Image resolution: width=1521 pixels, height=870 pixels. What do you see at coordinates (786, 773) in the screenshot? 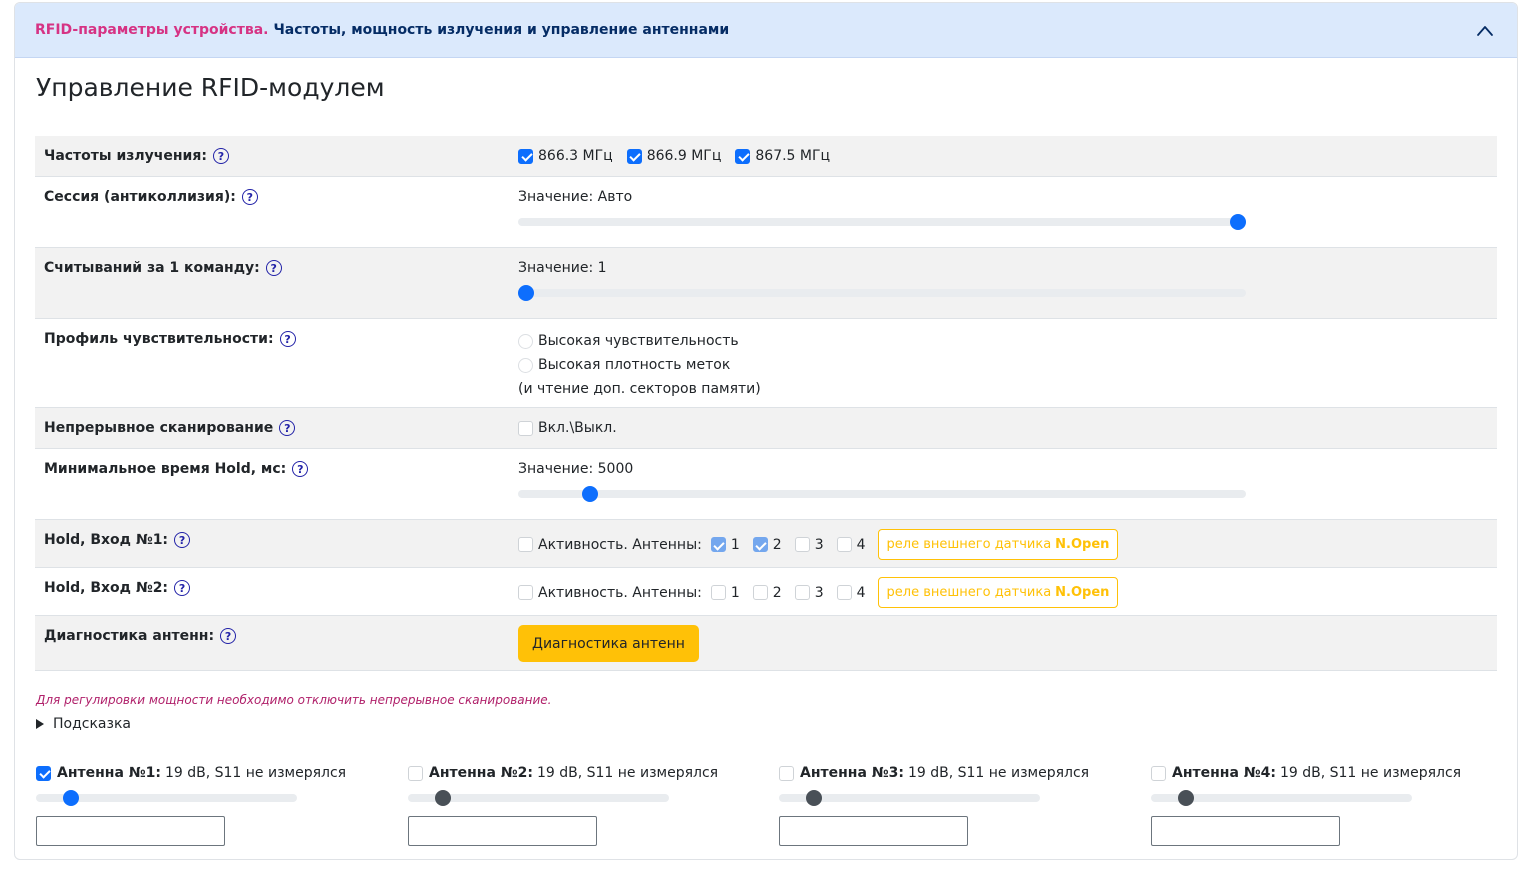
I see `antenna-3-checkbox` at bounding box center [786, 773].